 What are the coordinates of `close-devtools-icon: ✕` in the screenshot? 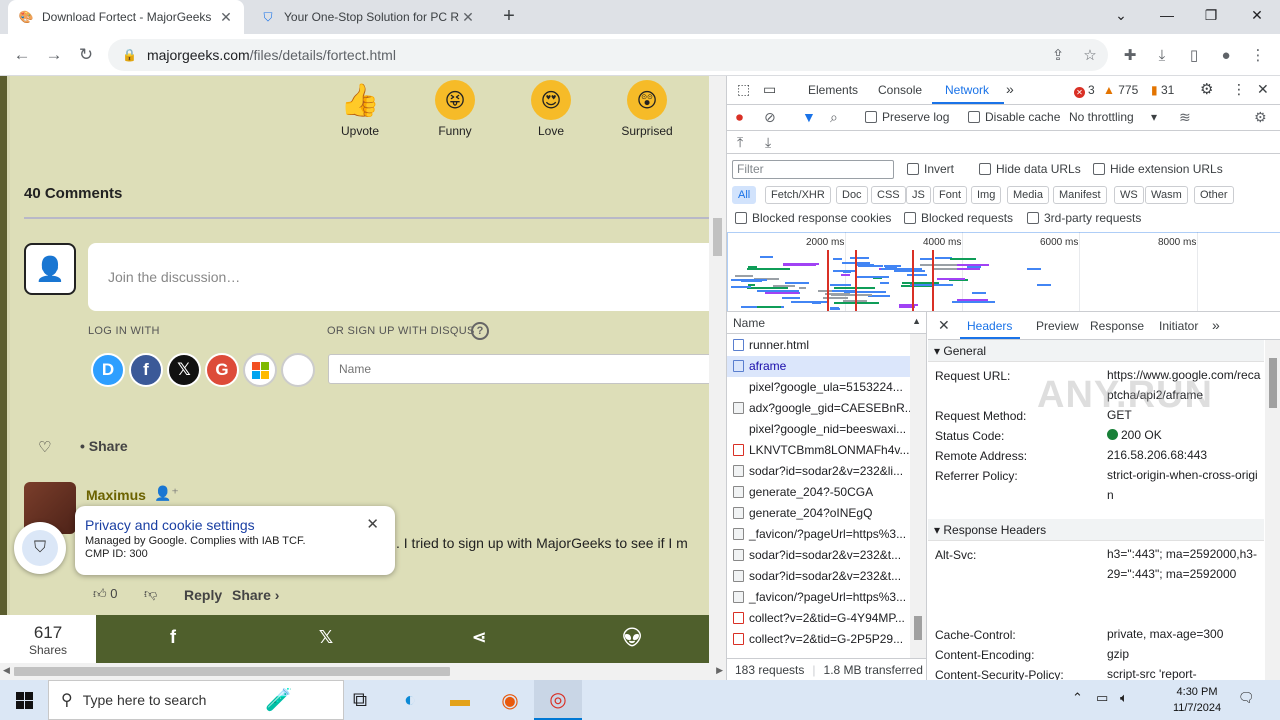 It's located at (1263, 89).